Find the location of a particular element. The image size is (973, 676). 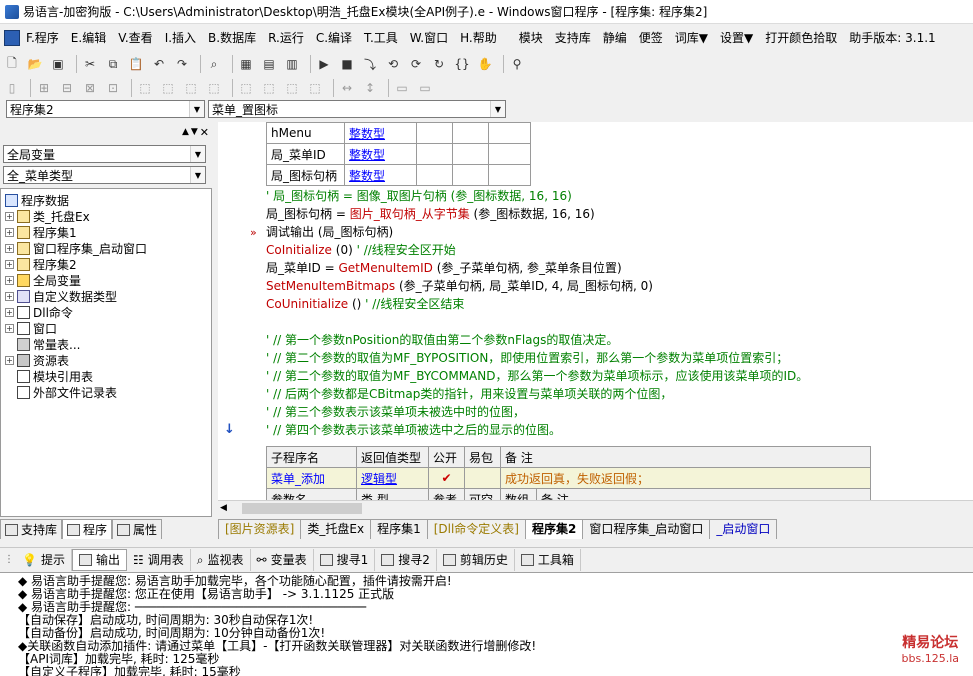

align-2-icon: ⊟ is located at coordinates (67, 88).